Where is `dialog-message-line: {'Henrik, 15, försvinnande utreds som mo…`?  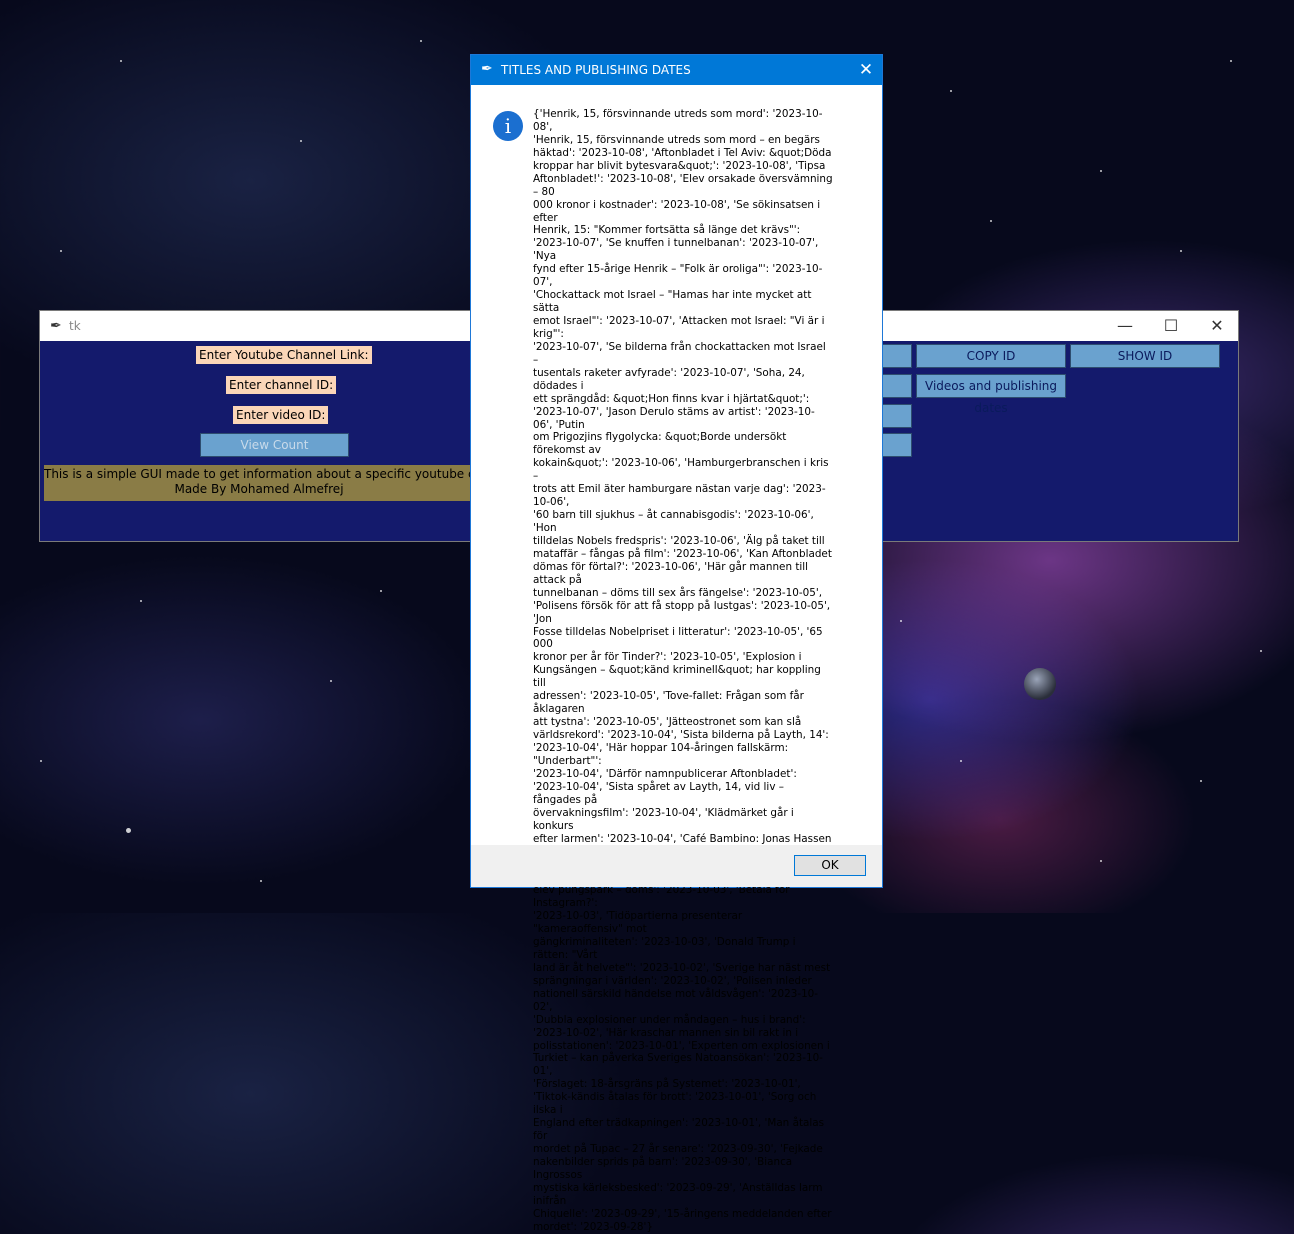 dialog-message-line: {'Henrik, 15, försvinnande utreds som mo… is located at coordinates (678, 120).